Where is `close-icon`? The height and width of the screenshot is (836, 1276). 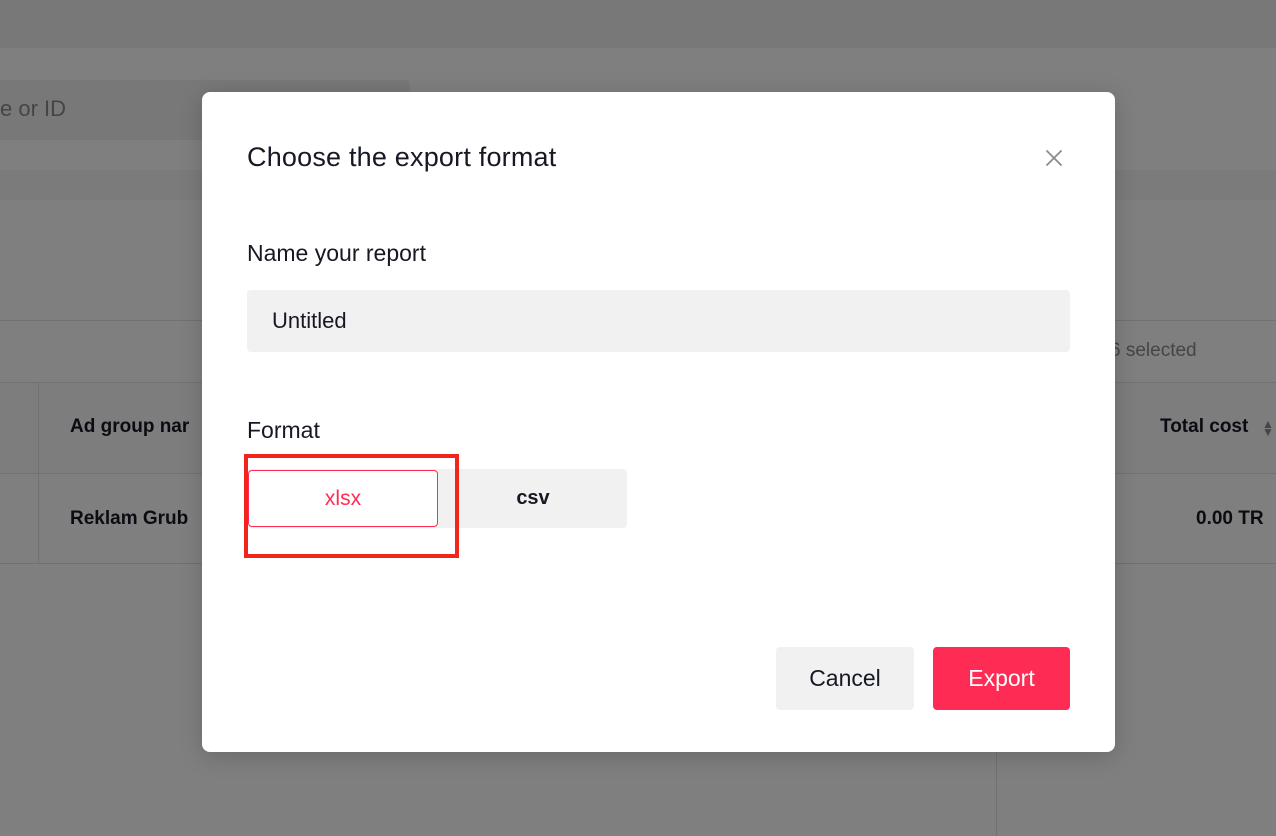 close-icon is located at coordinates (1054, 158).